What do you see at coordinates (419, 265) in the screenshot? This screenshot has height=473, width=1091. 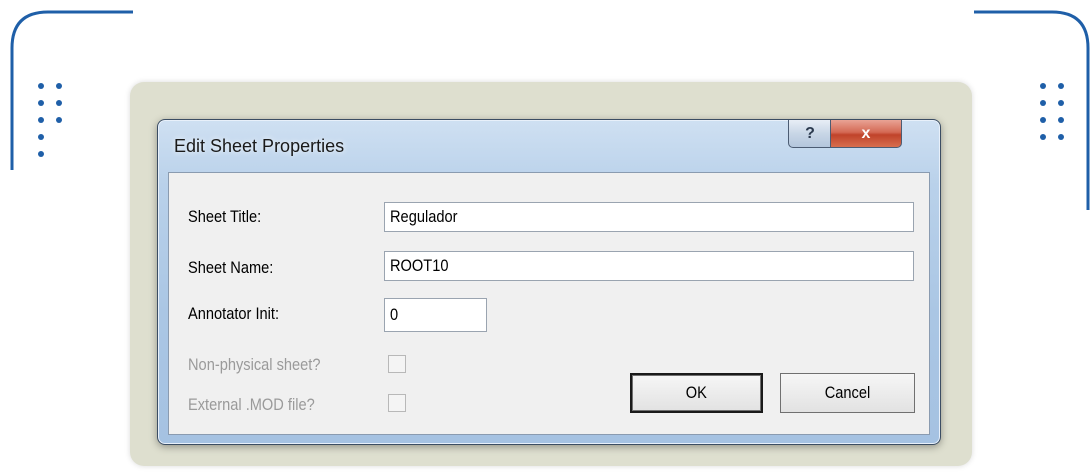 I see `sheet-name-value: ROOT10` at bounding box center [419, 265].